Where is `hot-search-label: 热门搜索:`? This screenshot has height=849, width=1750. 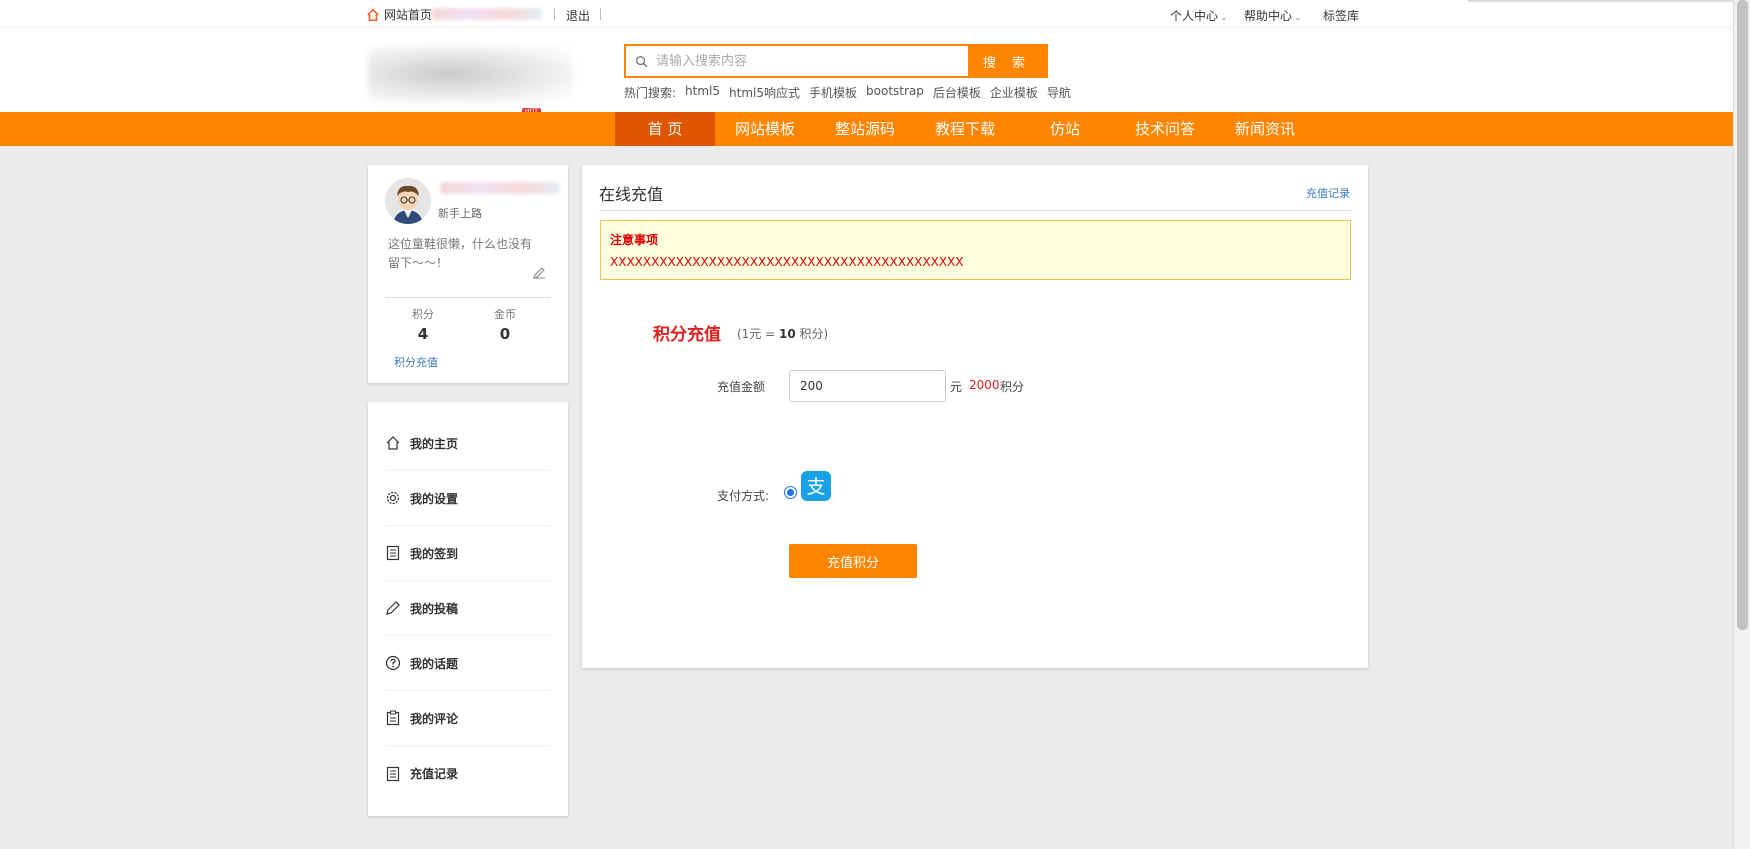 hot-search-label: 热门搜索: is located at coordinates (650, 93).